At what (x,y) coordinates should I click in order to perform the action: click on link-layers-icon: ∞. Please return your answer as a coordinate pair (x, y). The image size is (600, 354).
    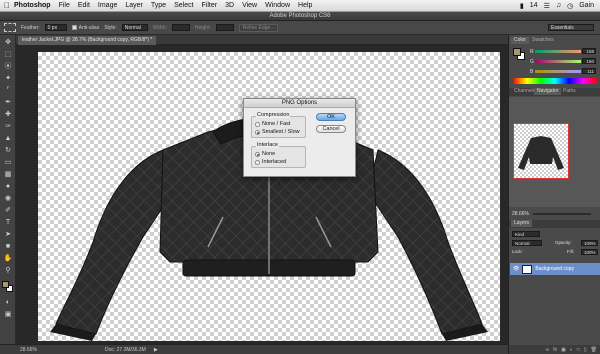
    Looking at the image, I should click on (548, 350).